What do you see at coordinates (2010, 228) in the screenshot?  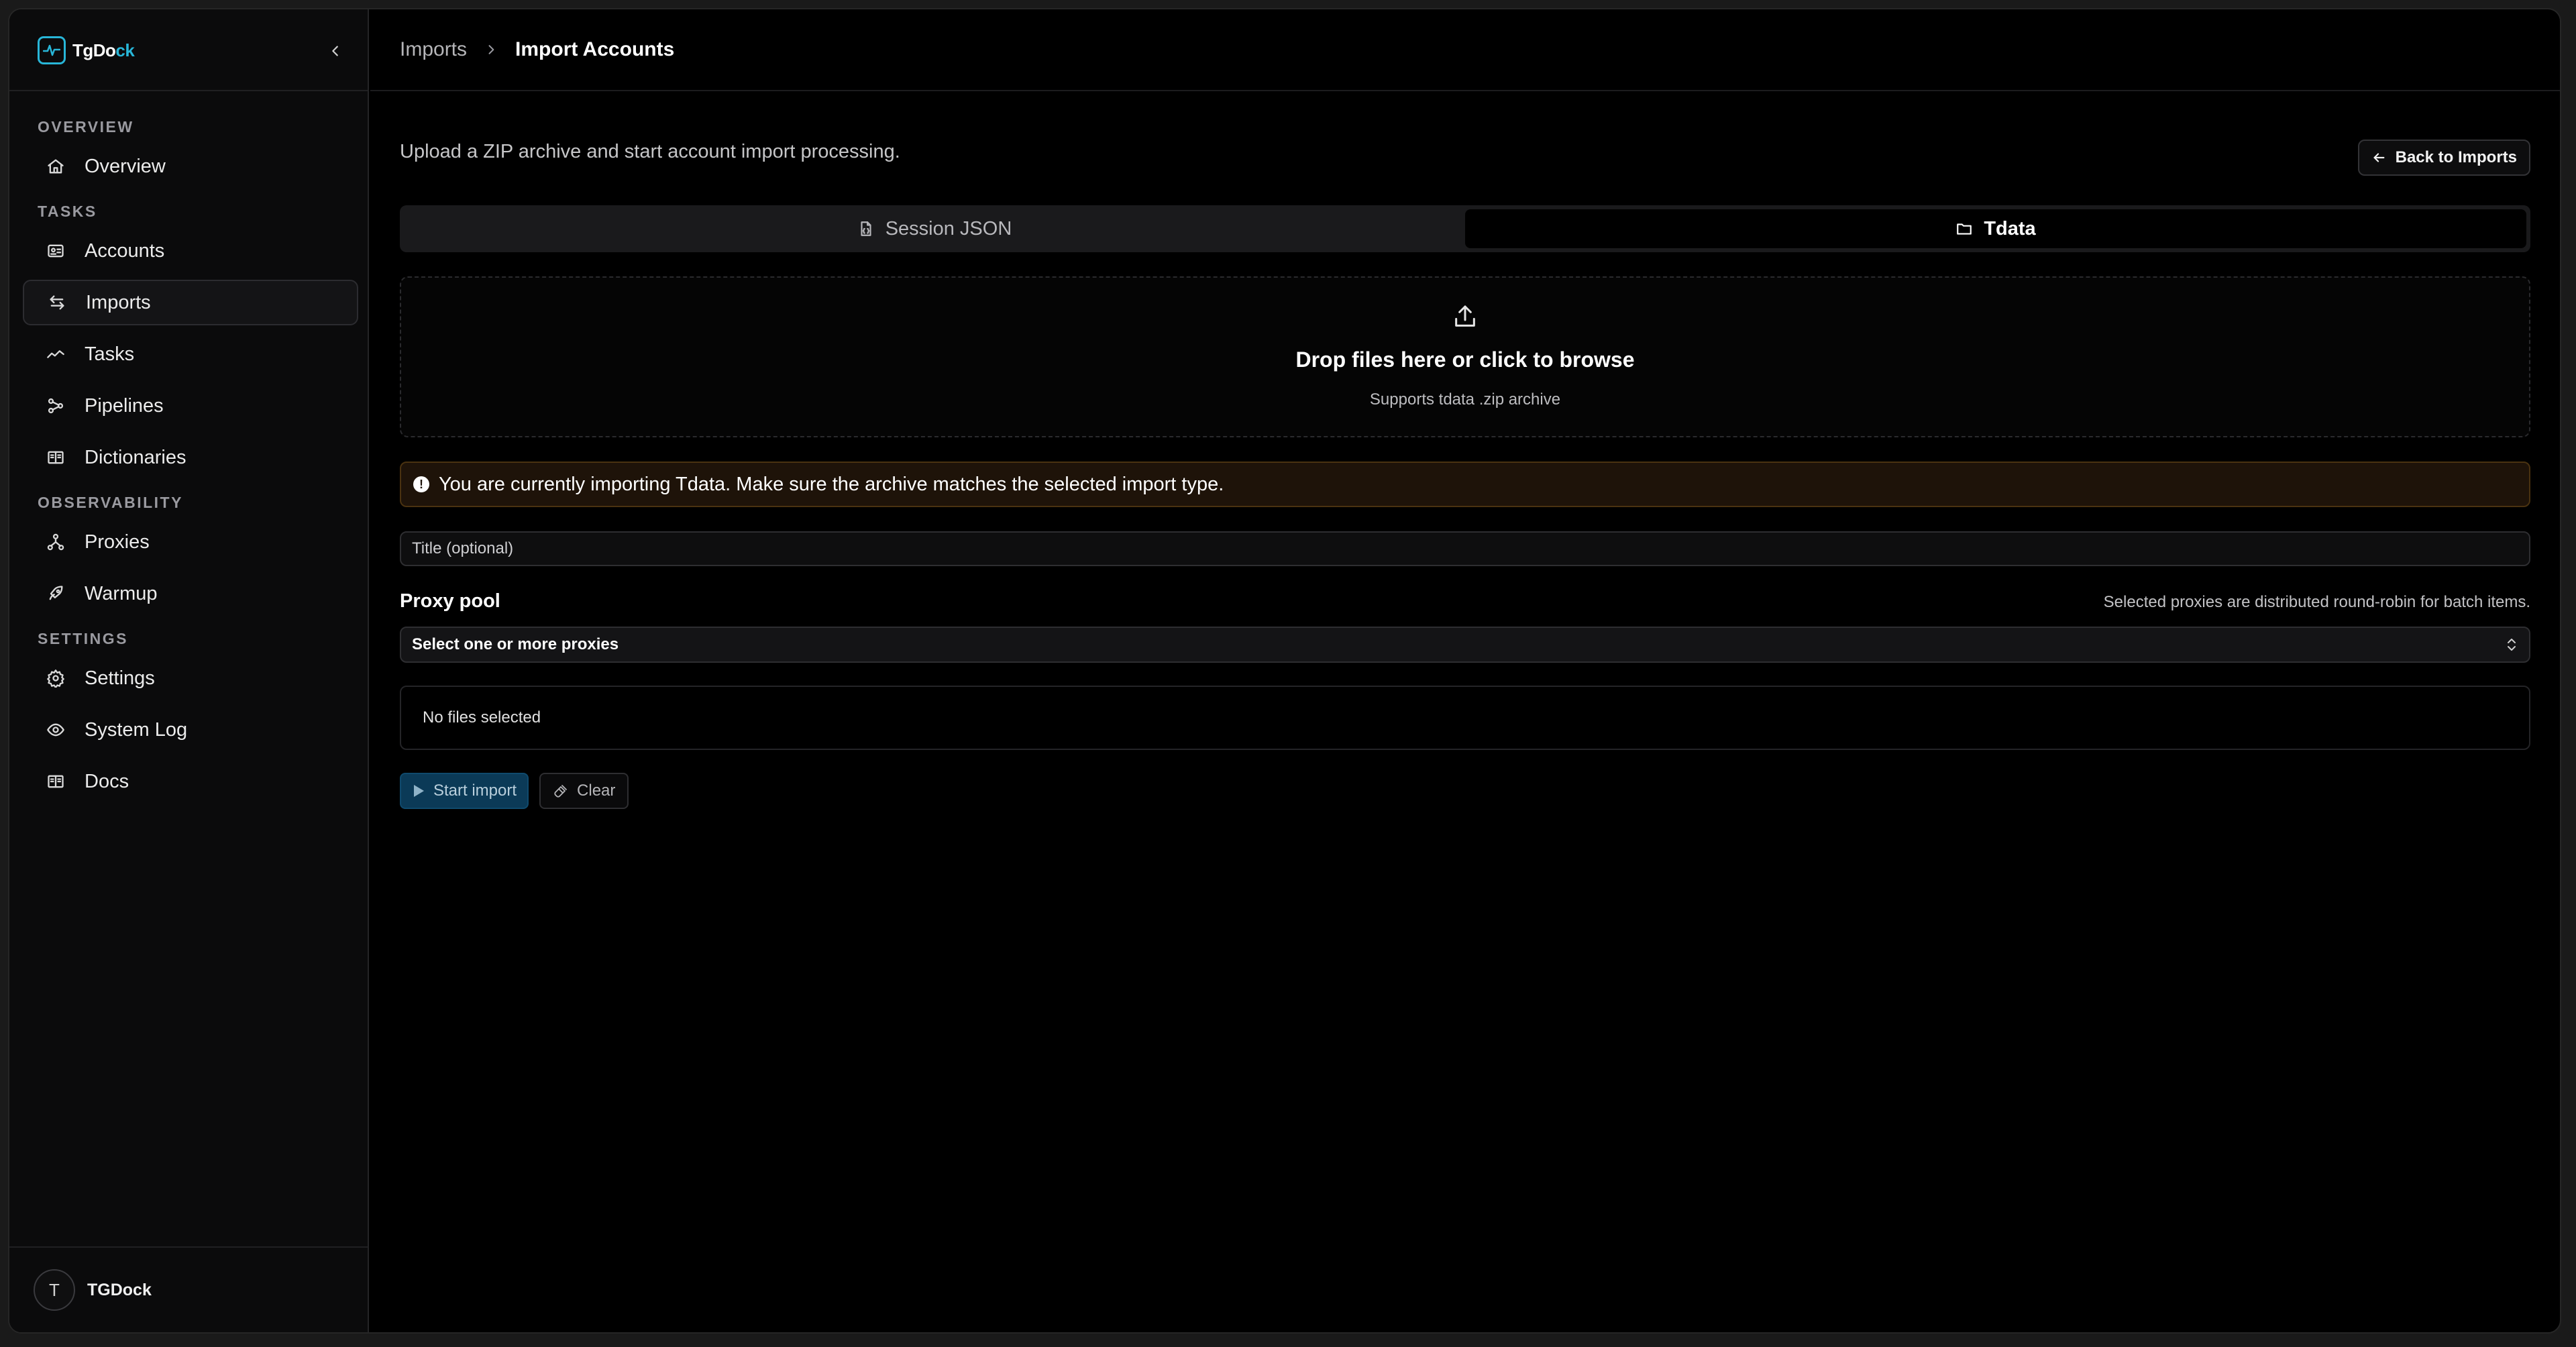 I see `tab-label: Tdata` at bounding box center [2010, 228].